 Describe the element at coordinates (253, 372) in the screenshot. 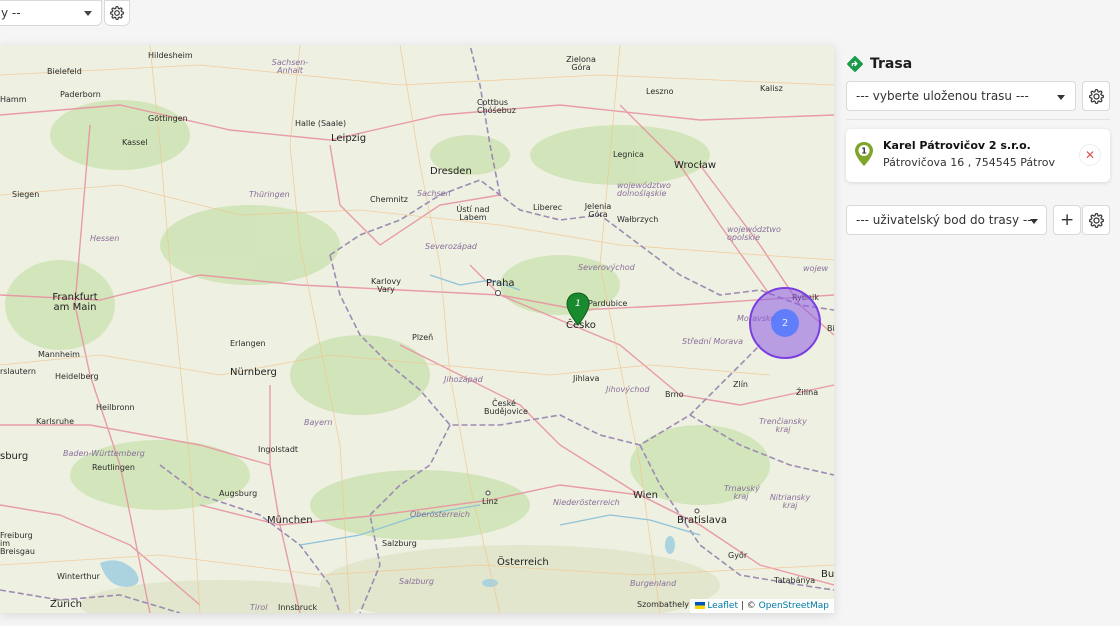

I see `map-label: Nürnberg` at that location.